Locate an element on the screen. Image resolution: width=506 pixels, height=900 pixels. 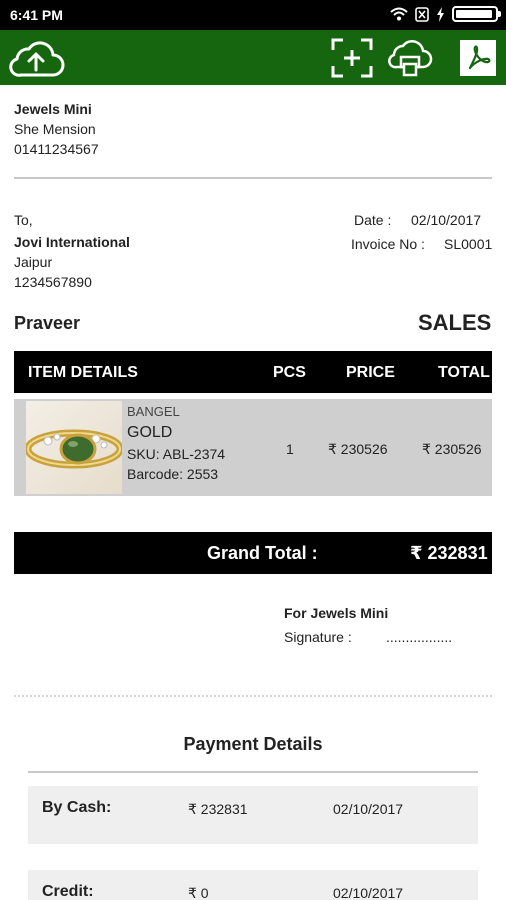
pdf-icon is located at coordinates (478, 57).